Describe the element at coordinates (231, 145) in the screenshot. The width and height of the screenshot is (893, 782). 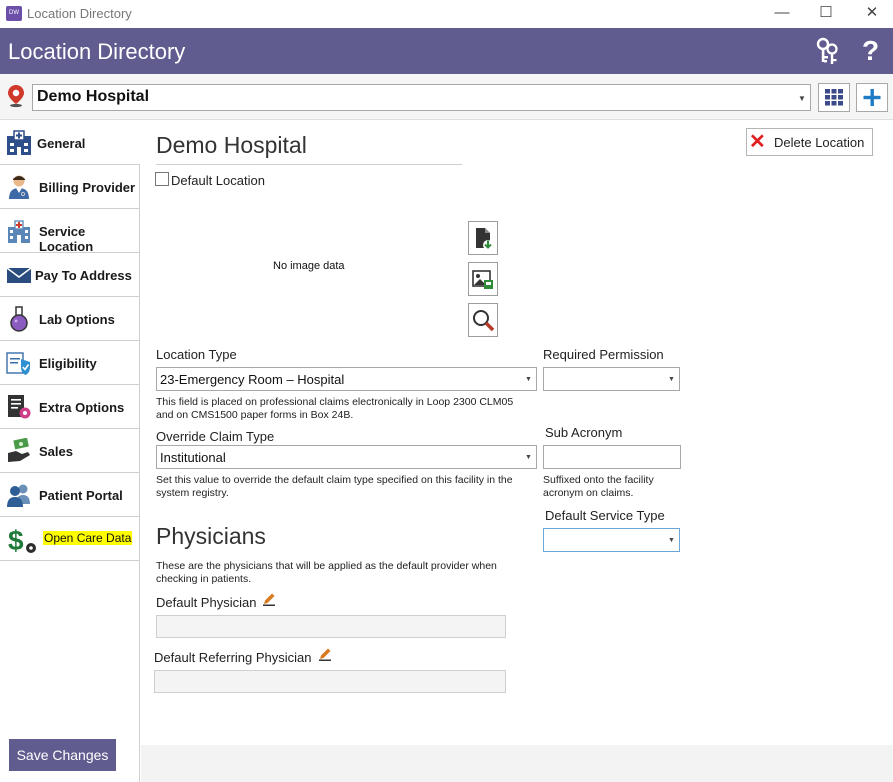
I see `page-title: Demo Hospital` at that location.